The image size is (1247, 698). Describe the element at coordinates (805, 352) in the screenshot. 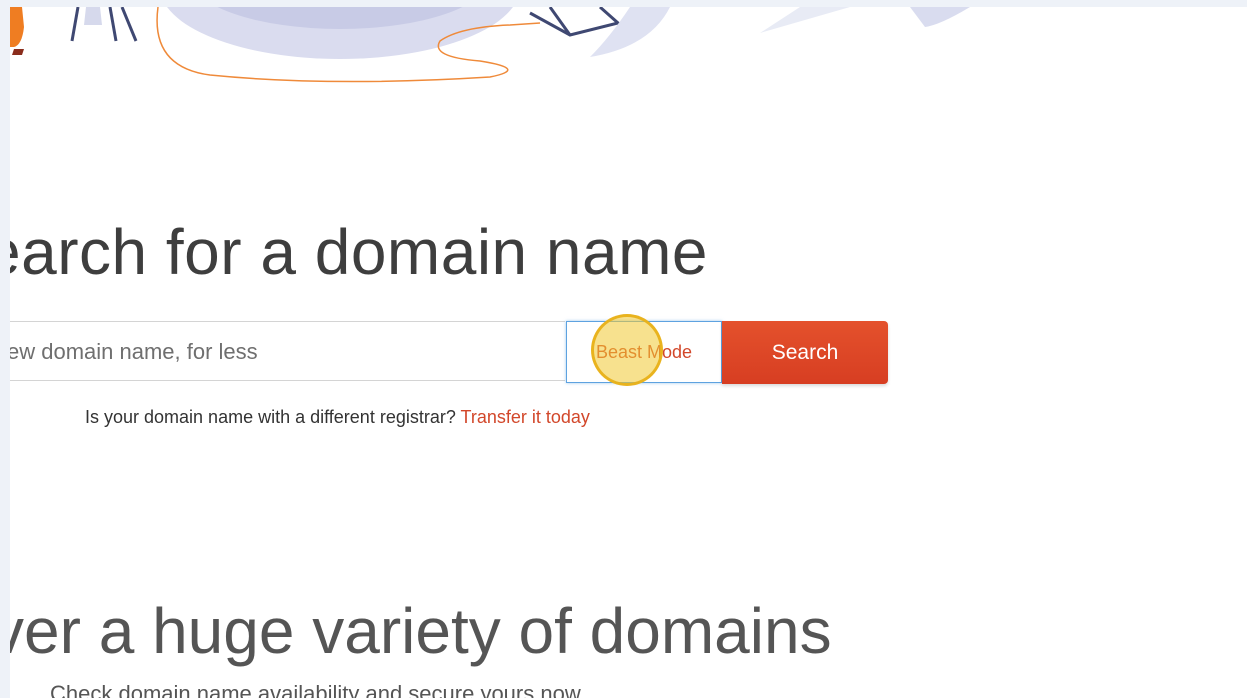

I see `search-button: Search` at that location.